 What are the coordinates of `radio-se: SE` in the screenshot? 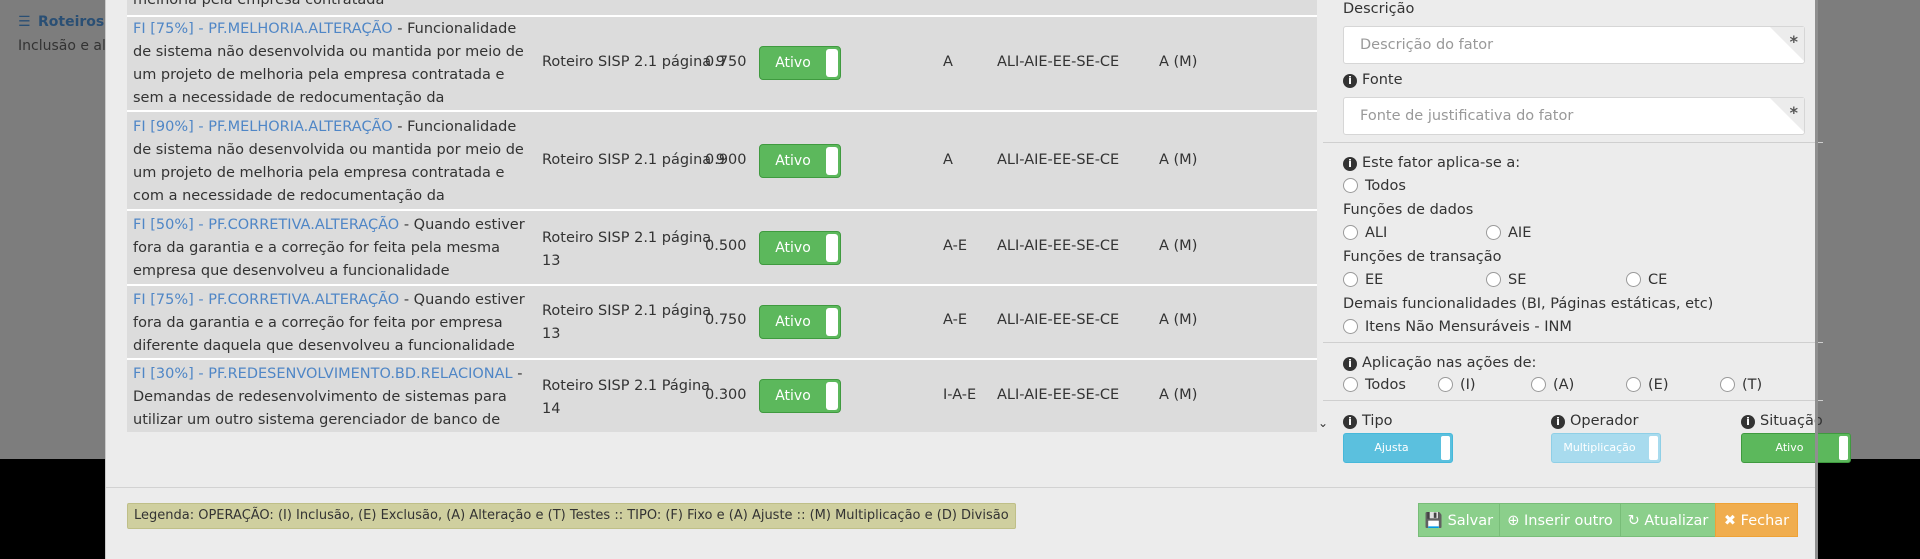 It's located at (1506, 280).